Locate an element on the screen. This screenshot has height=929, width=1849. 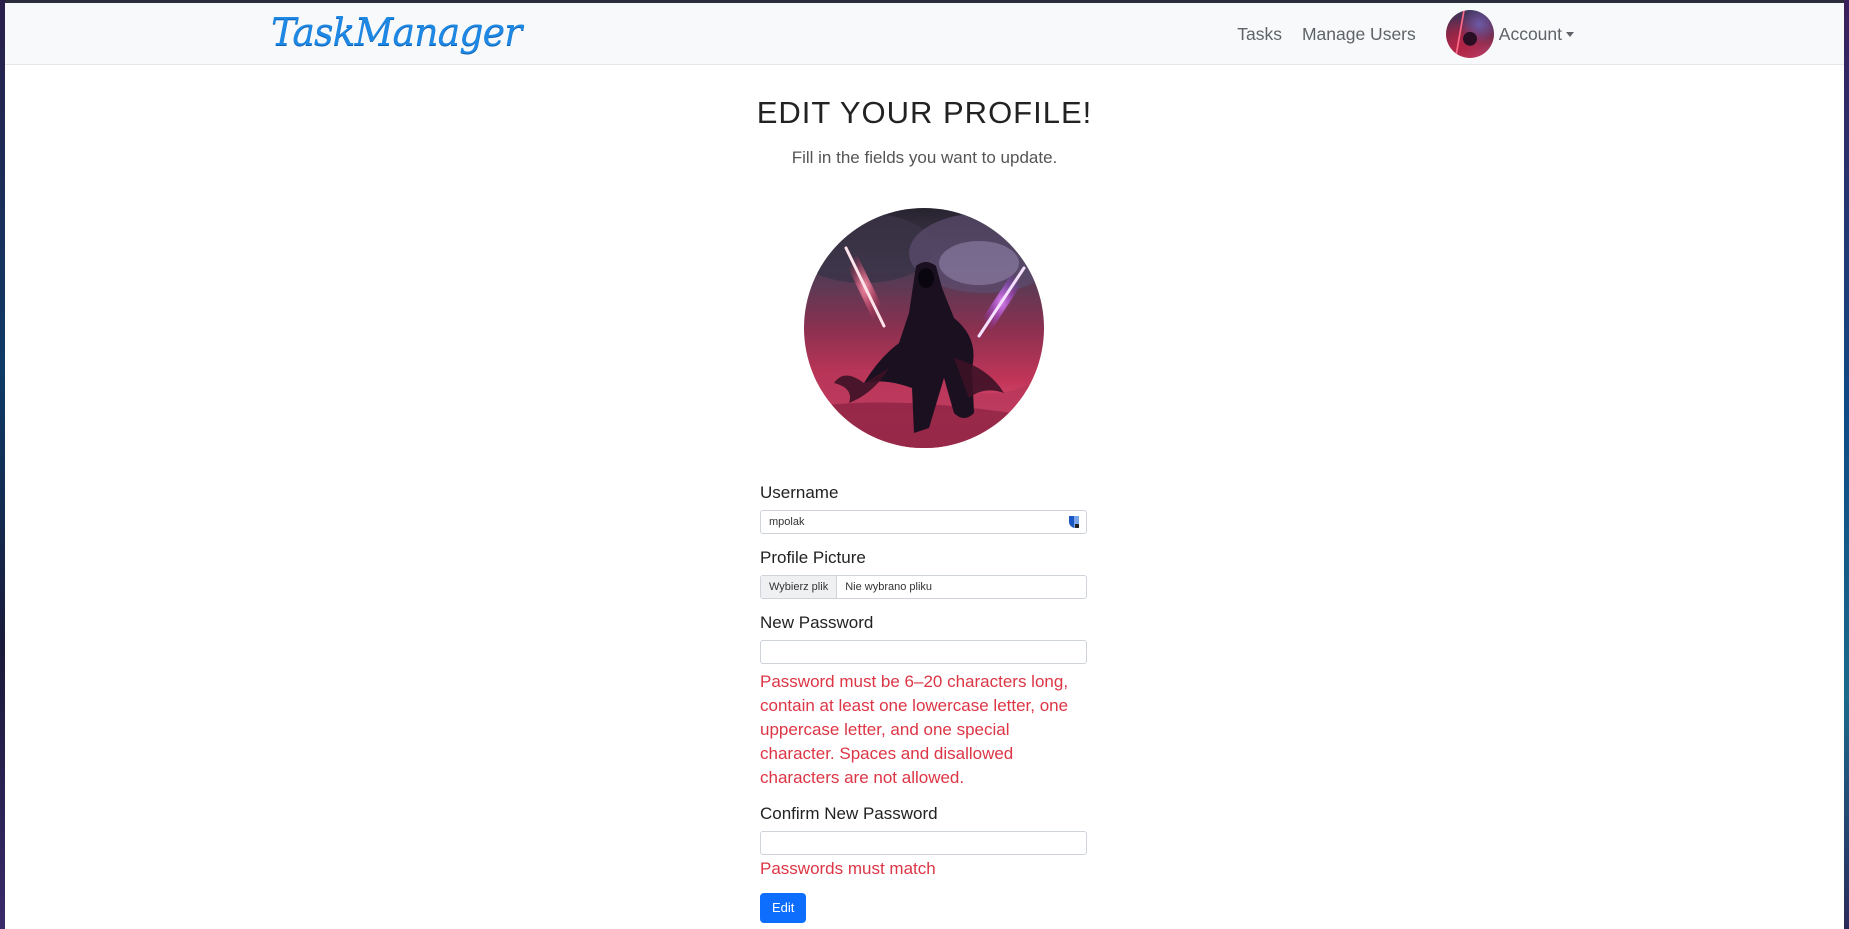
desktop-right-edge is located at coordinates (1846, 464).